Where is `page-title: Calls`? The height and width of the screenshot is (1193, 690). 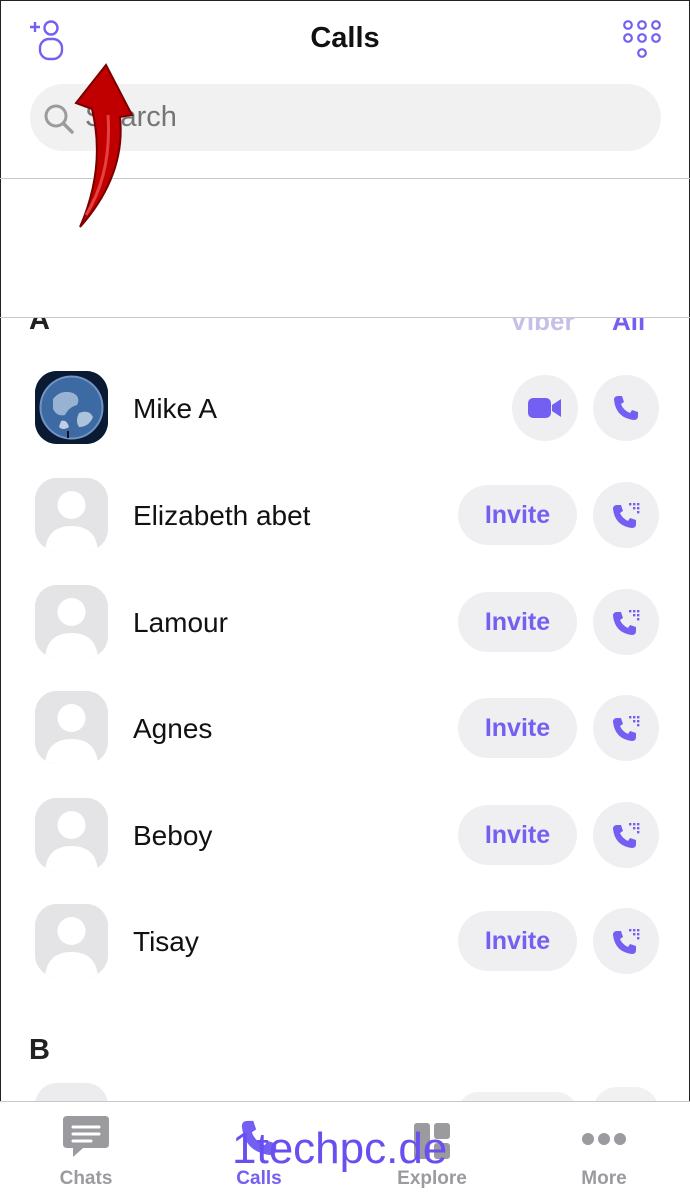 page-title: Calls is located at coordinates (345, 38).